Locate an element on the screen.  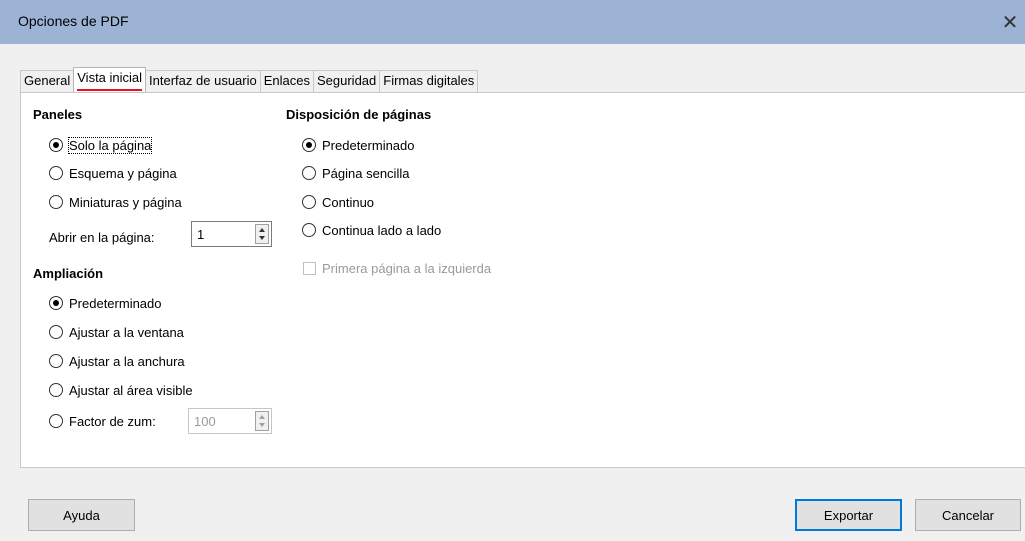
radio-label: Solo la página is located at coordinates (110, 145).